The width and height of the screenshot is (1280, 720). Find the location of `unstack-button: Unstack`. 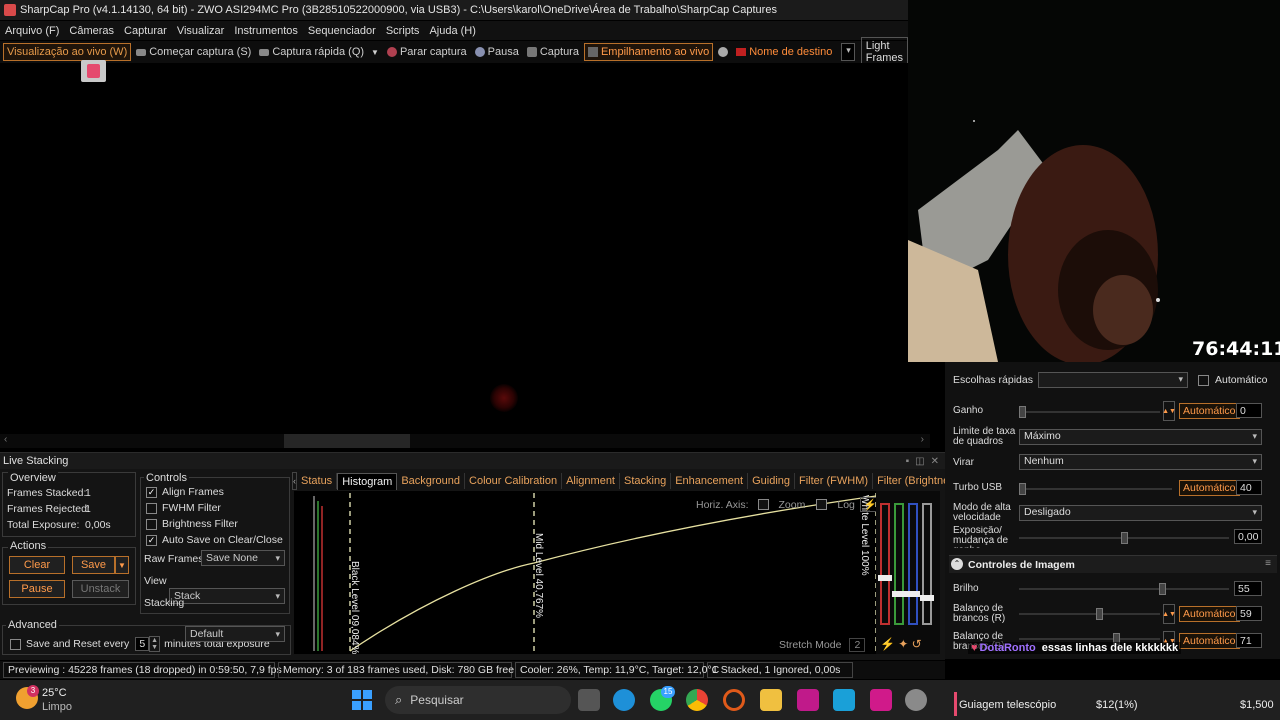

unstack-button: Unstack is located at coordinates (100, 589).